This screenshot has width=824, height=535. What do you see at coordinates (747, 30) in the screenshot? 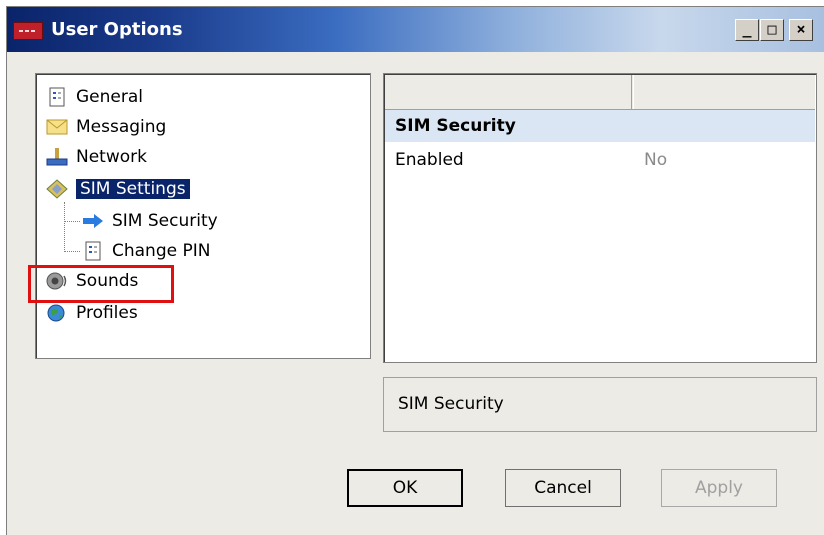
I see `minimize-button: _` at bounding box center [747, 30].